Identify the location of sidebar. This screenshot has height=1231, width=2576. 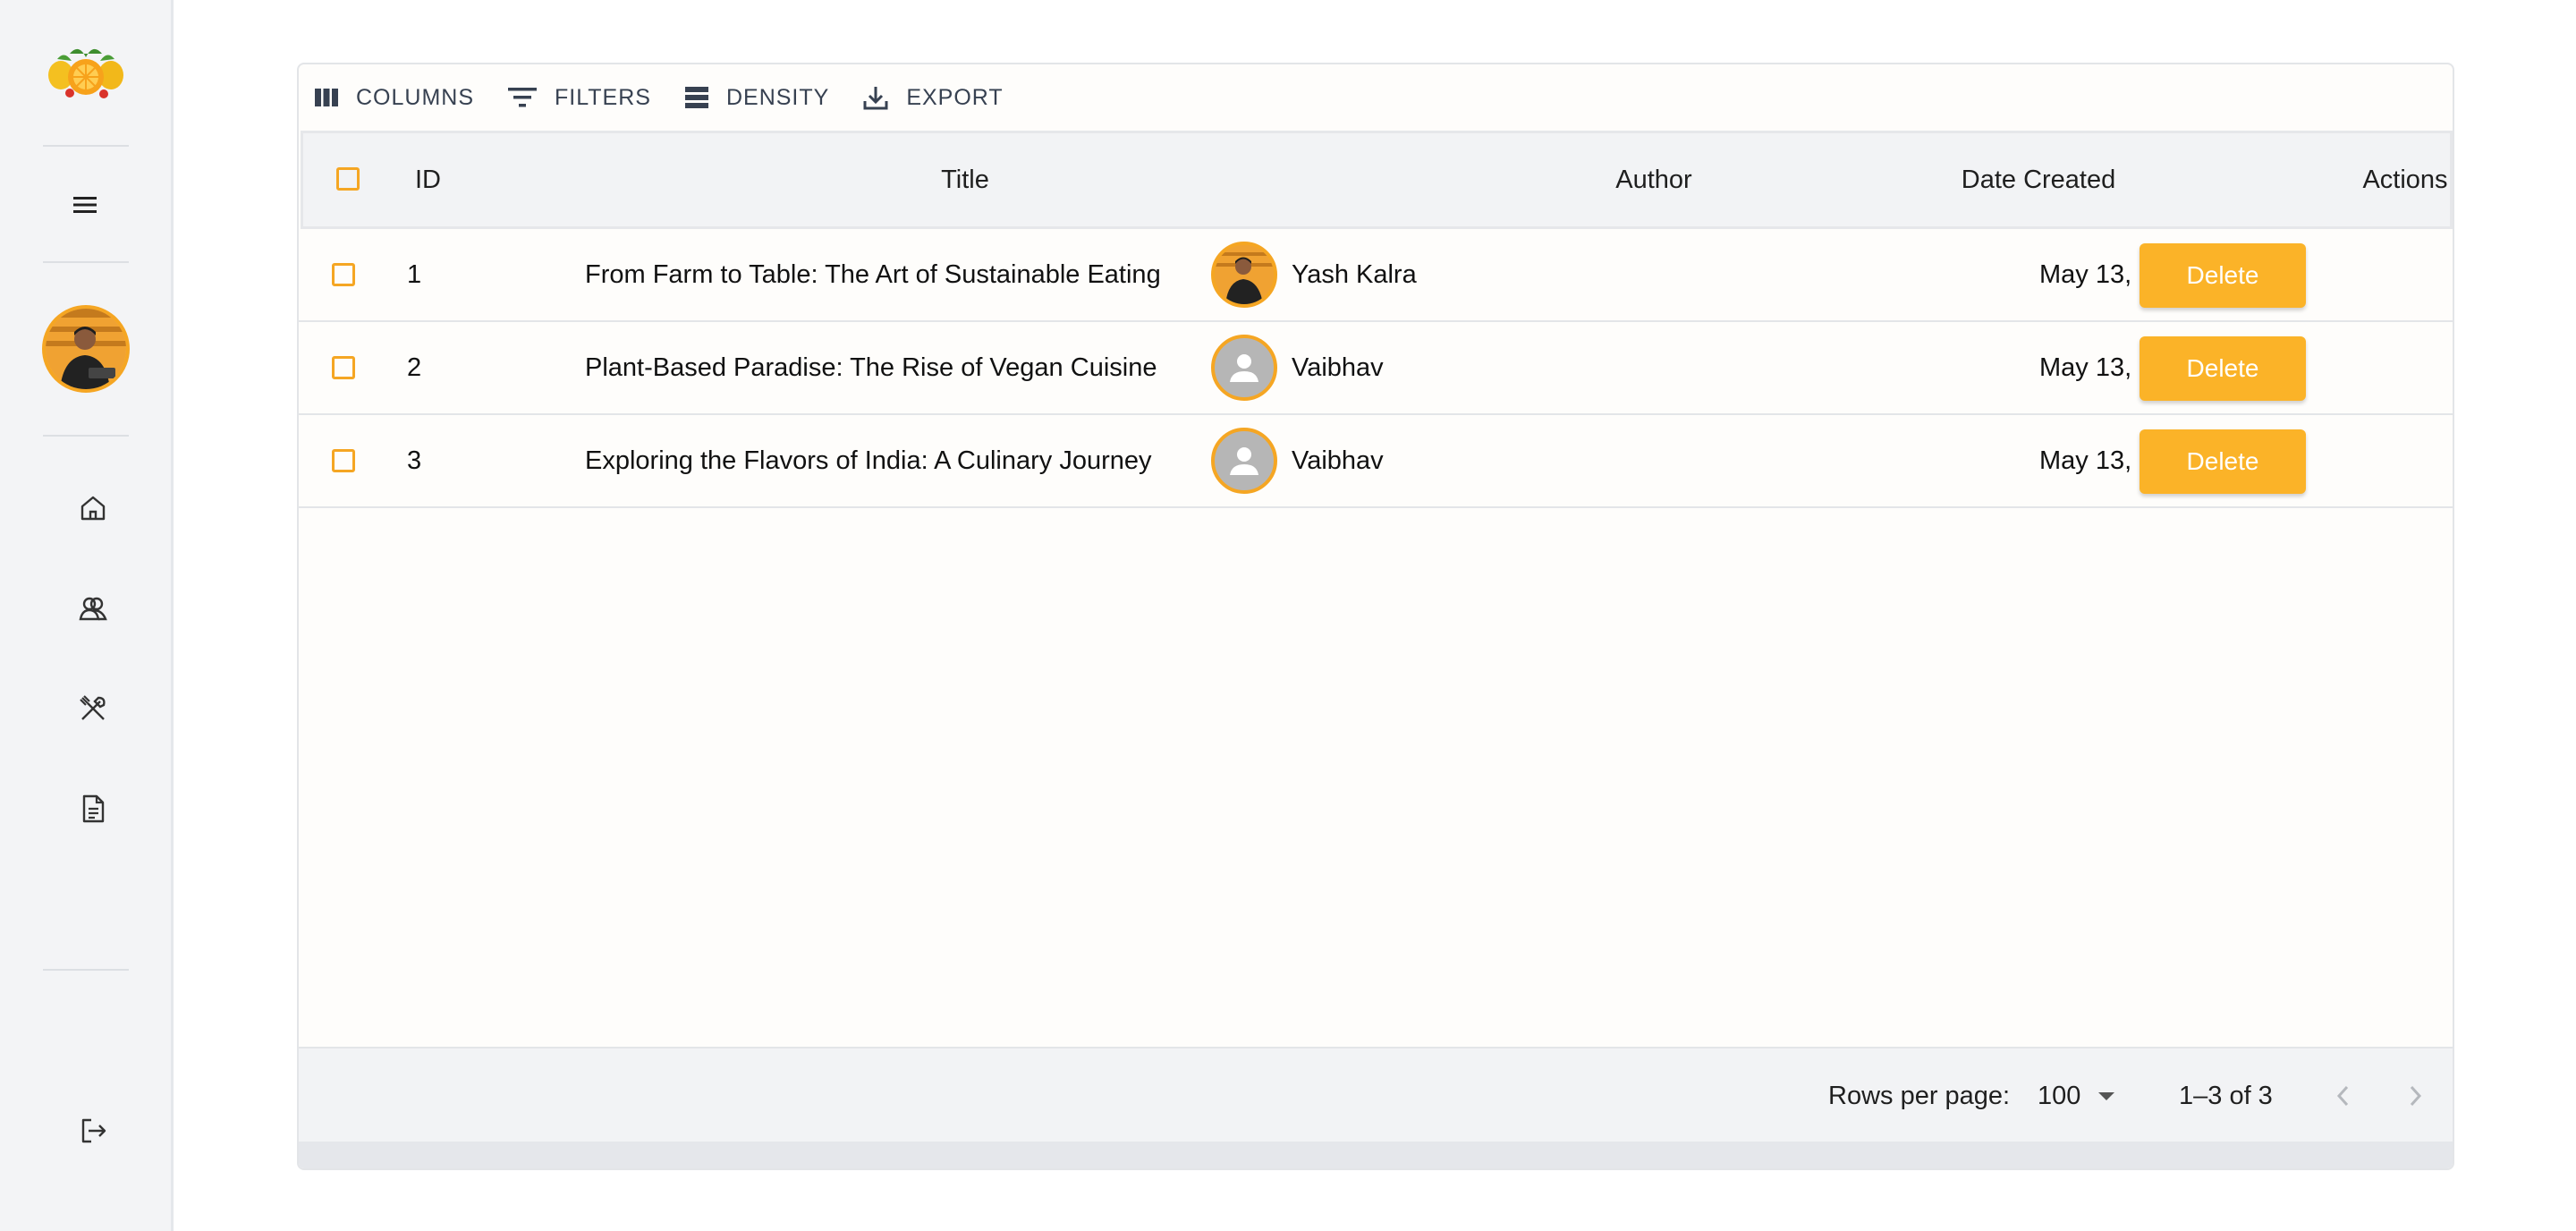
(87, 615).